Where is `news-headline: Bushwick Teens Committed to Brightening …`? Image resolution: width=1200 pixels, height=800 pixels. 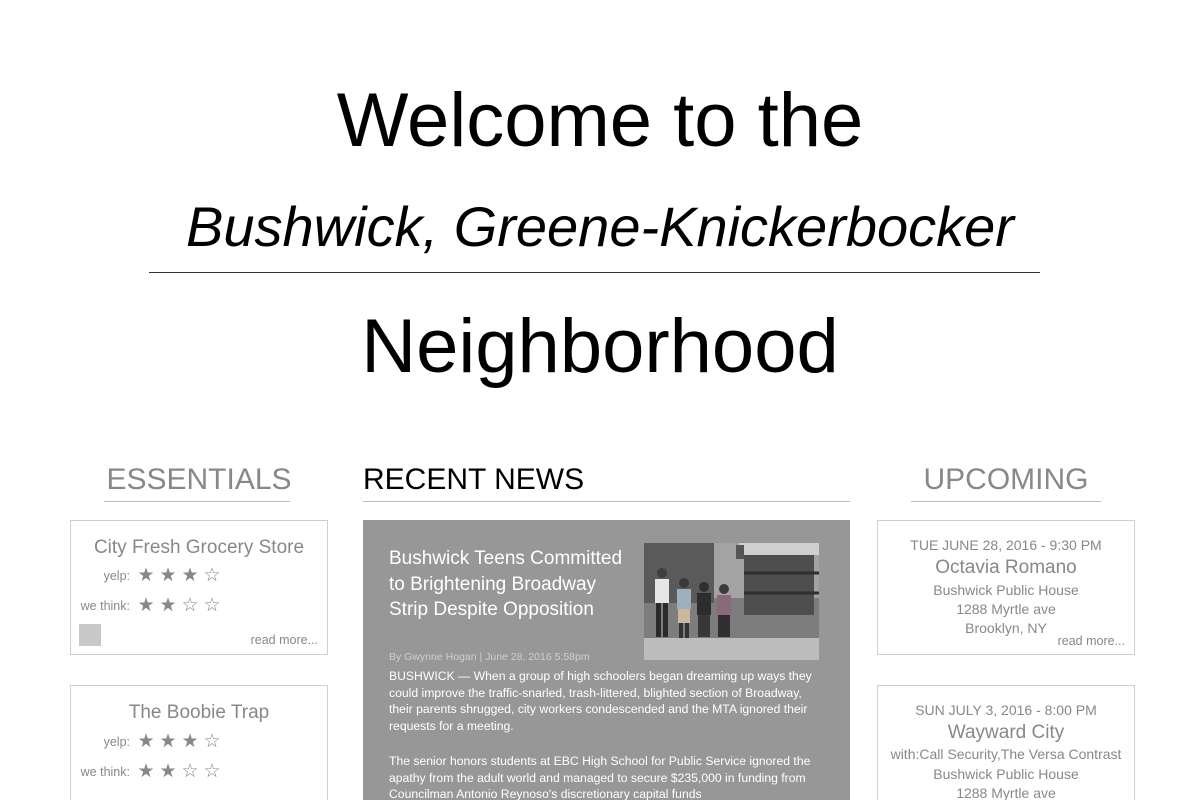 news-headline: Bushwick Teens Committed to Brightening … is located at coordinates (511, 584).